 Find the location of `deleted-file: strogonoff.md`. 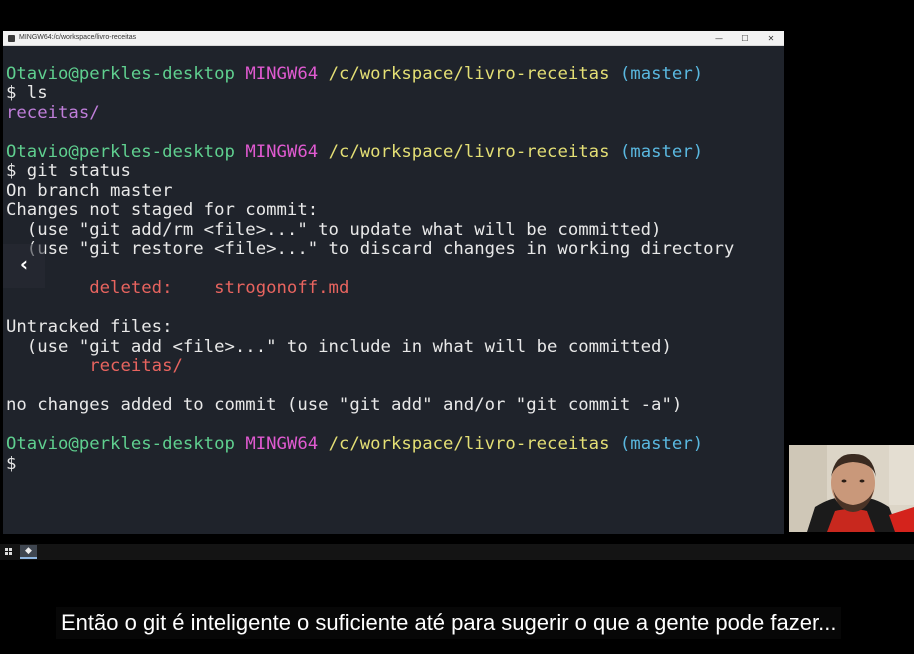

deleted-file: strogonoff.md is located at coordinates (282, 288).